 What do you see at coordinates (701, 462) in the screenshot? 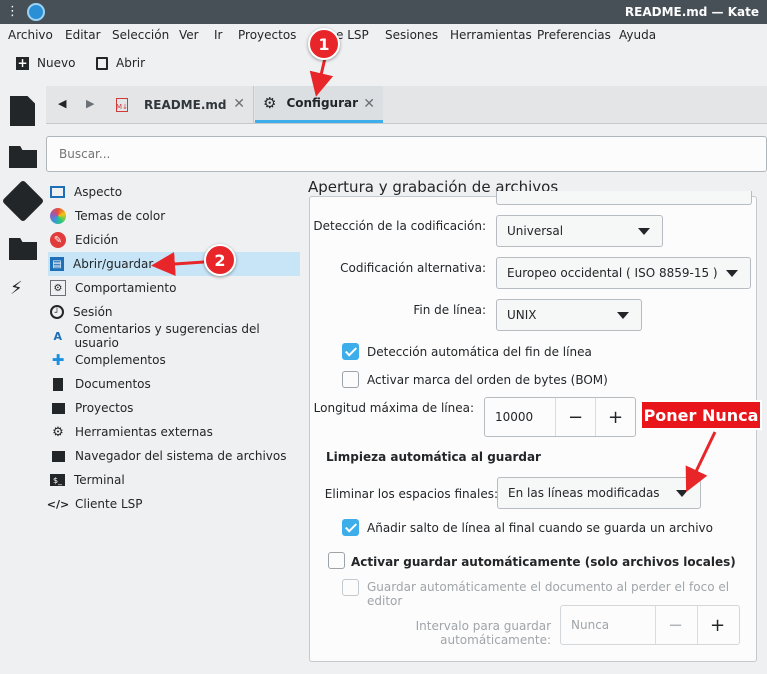
I see `annotation-arrow-callout` at bounding box center [701, 462].